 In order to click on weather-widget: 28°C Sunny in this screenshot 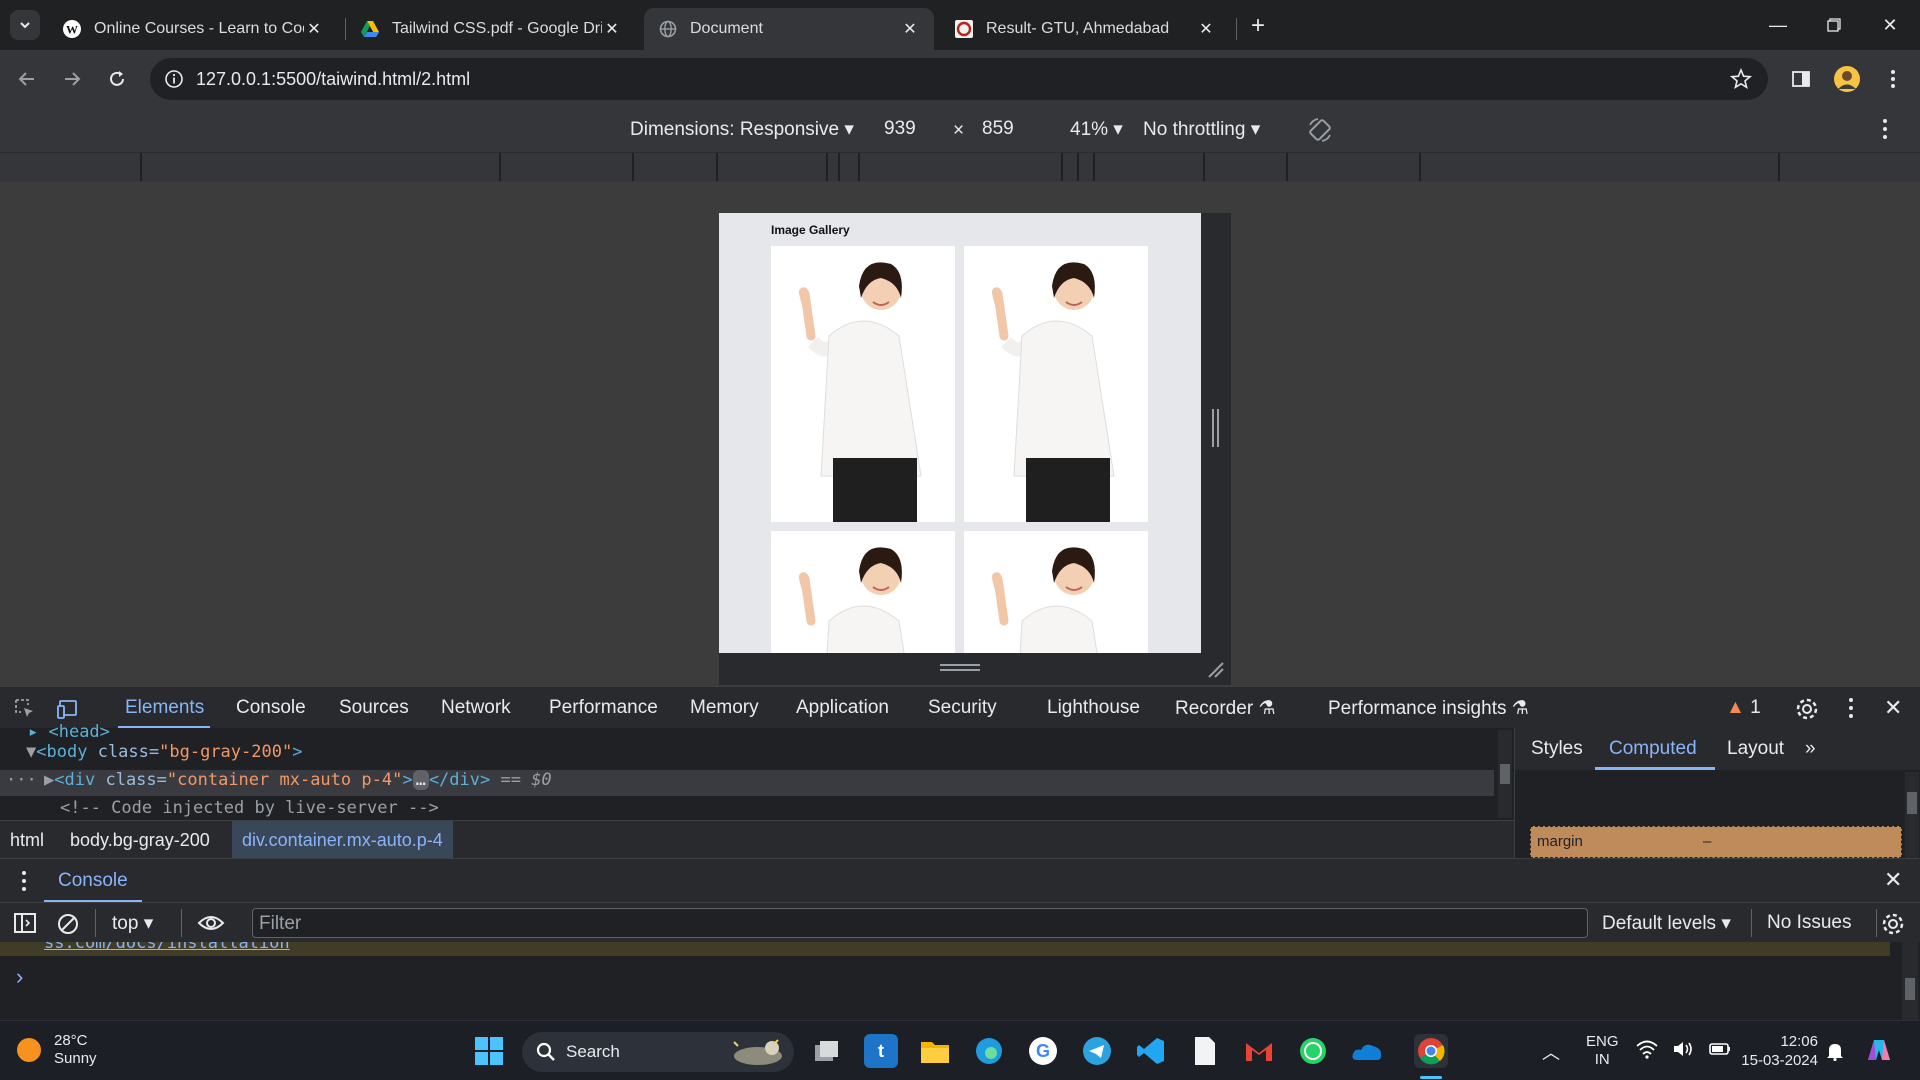, I will do `click(55, 1050)`.